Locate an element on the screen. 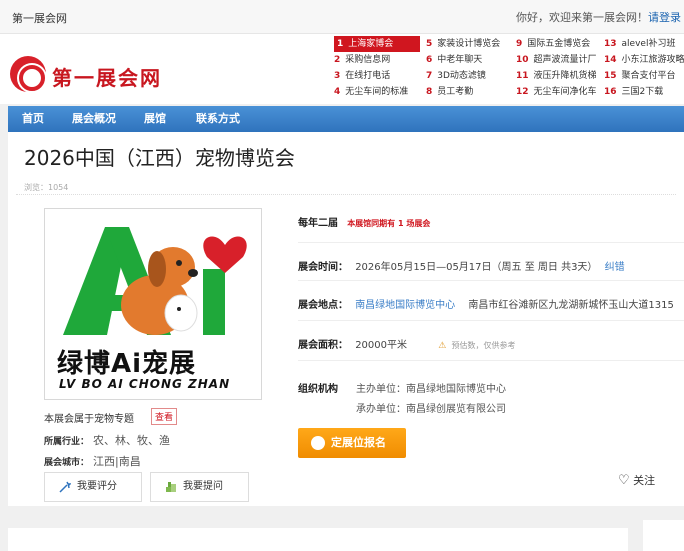 The image size is (684, 551). hot-col-1: 1 上海家博会 2 采购信息网 3 在线打电话 4 无尘车间的标准 is located at coordinates (377, 68).